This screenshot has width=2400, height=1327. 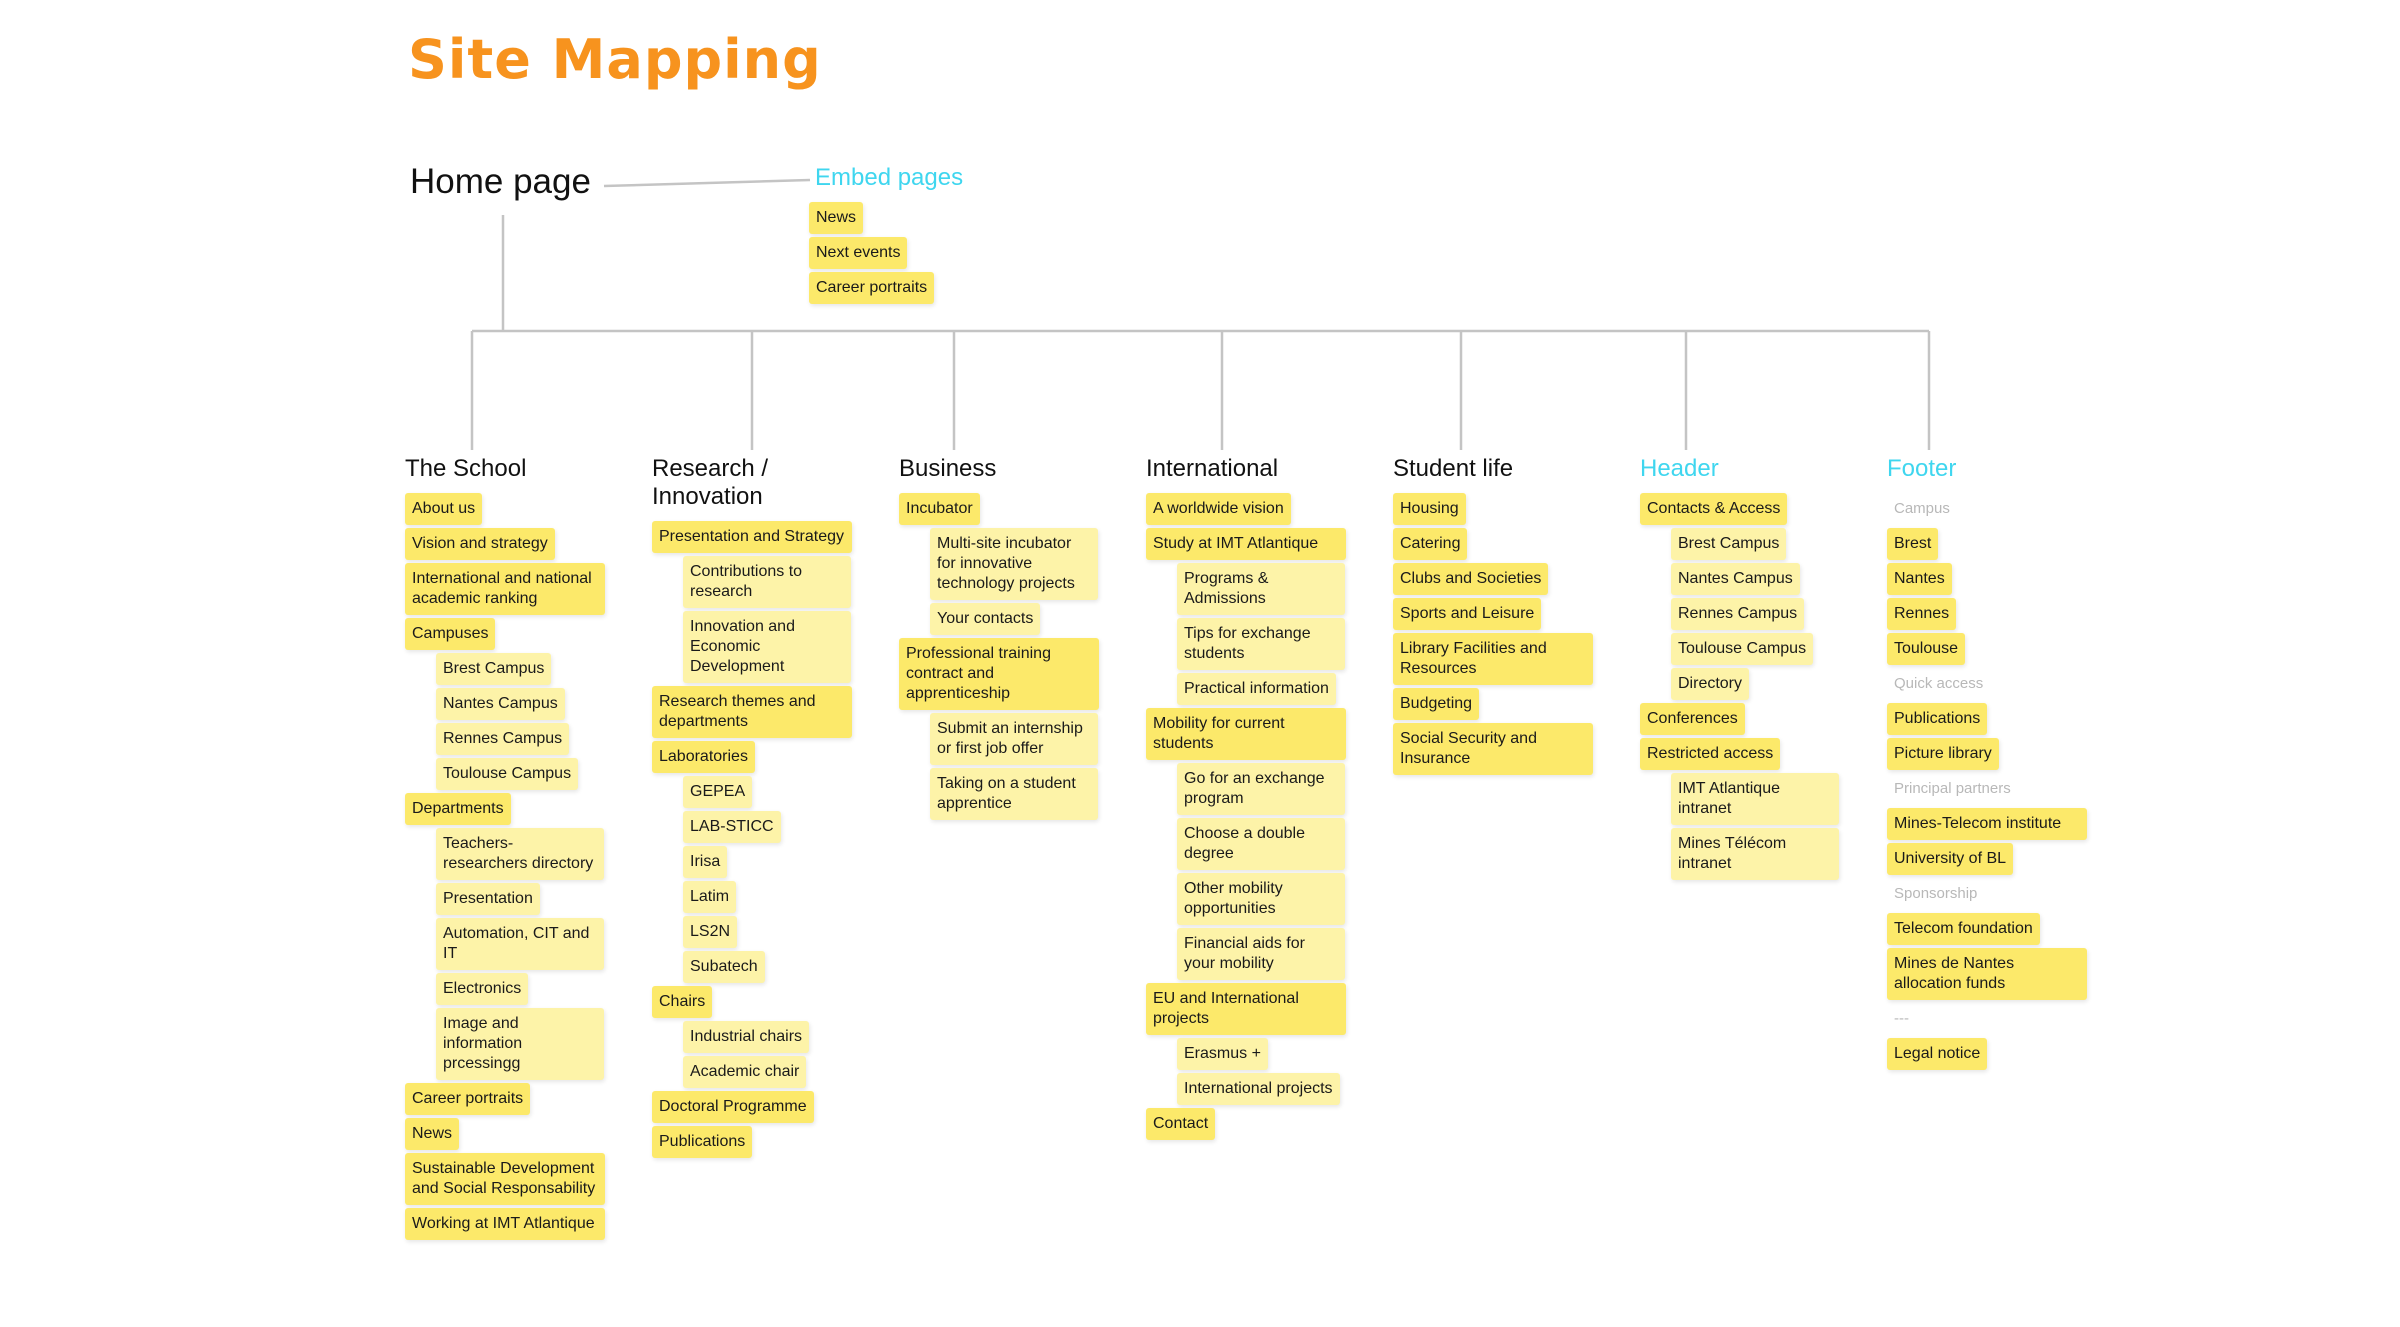 I want to click on sub-page-note: Academic chair, so click(x=745, y=1072).